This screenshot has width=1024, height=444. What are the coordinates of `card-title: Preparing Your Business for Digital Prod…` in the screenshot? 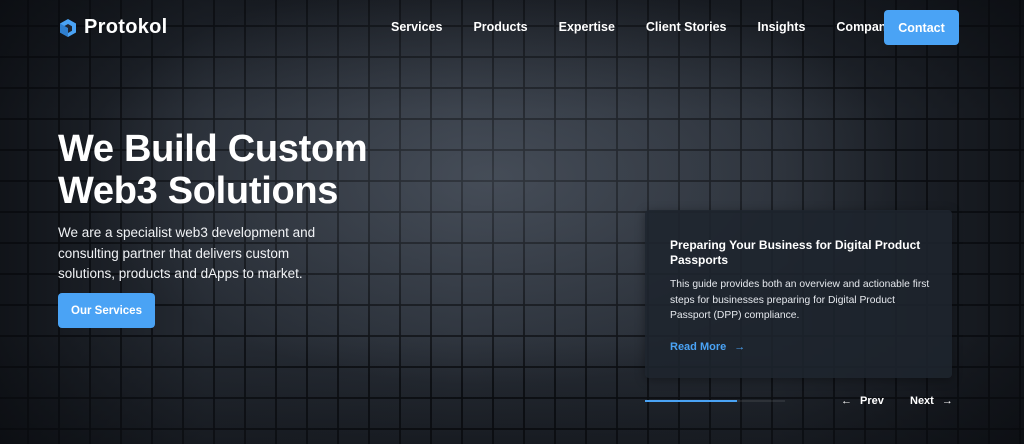 It's located at (795, 252).